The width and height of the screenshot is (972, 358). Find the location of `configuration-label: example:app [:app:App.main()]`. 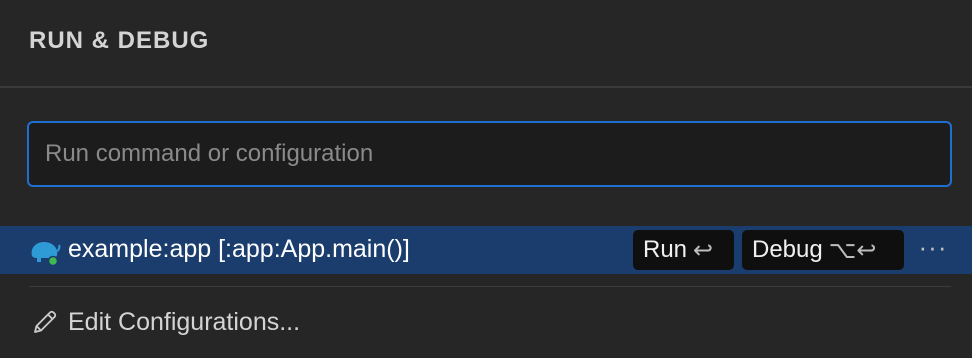

configuration-label: example:app [:app:App.main()] is located at coordinates (239, 249).